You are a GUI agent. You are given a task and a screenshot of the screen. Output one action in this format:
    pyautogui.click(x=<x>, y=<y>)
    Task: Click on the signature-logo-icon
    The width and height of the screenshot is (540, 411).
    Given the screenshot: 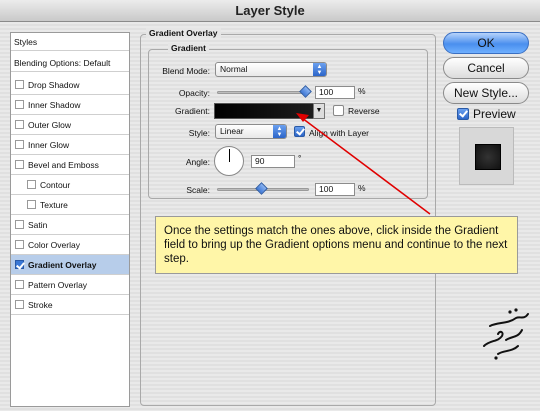 What is the action you would take?
    pyautogui.click(x=506, y=334)
    